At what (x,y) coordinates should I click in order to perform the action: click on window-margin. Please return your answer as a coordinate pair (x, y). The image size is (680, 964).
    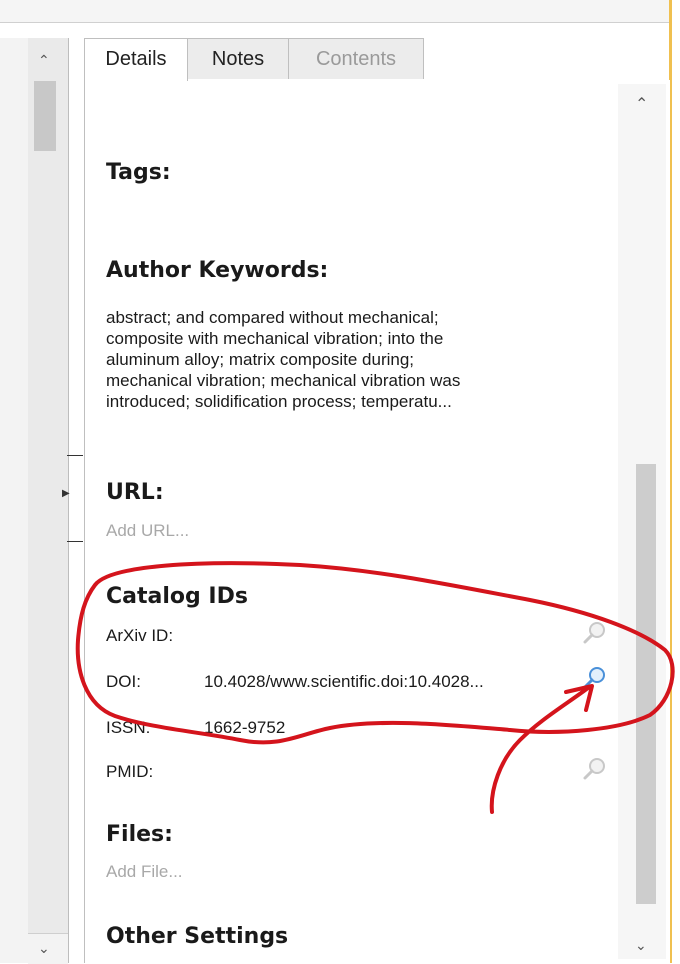
    Looking at the image, I should click on (676, 481).